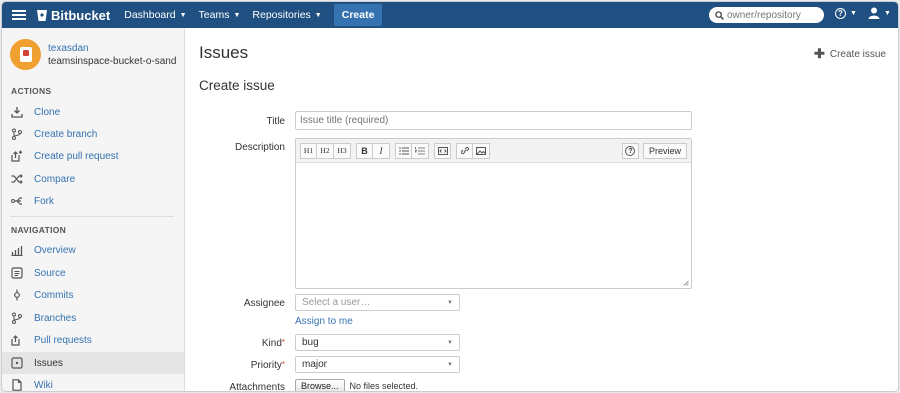 This screenshot has width=900, height=393. Describe the element at coordinates (17, 363) in the screenshot. I see `issues-icon` at that location.